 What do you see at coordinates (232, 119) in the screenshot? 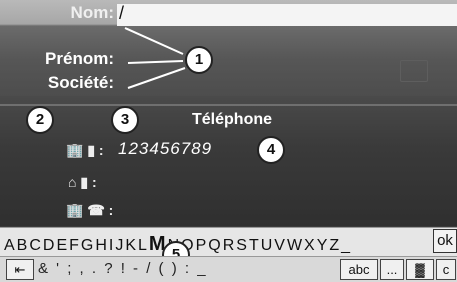
I see `telephone-heading: Téléphone` at bounding box center [232, 119].